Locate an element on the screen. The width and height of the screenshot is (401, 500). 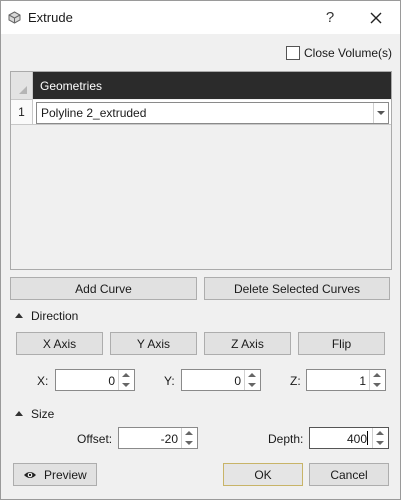
text-caret is located at coordinates (367, 438).